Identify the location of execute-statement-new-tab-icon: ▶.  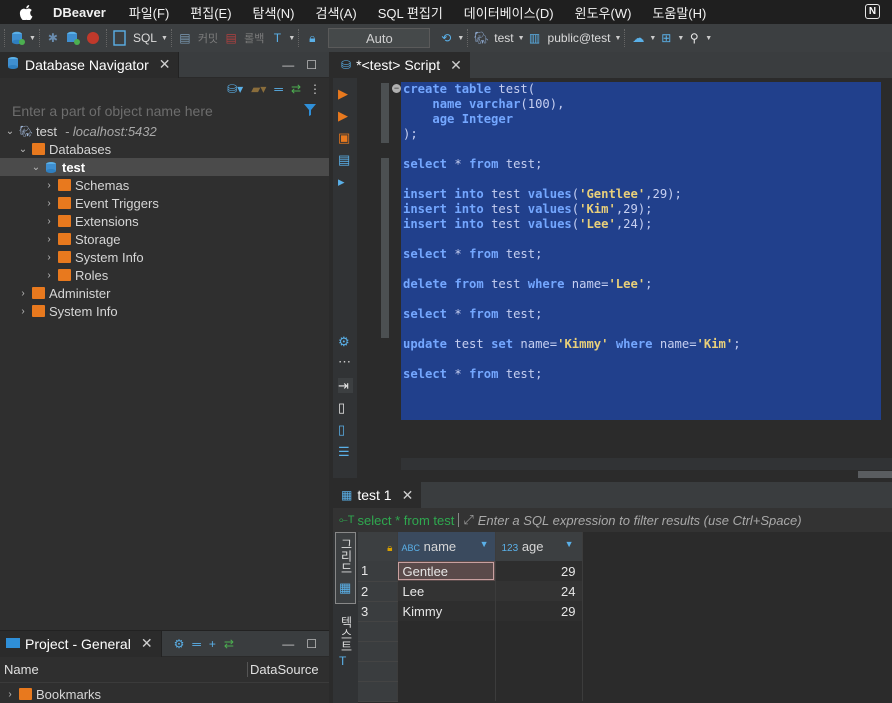
(345, 115).